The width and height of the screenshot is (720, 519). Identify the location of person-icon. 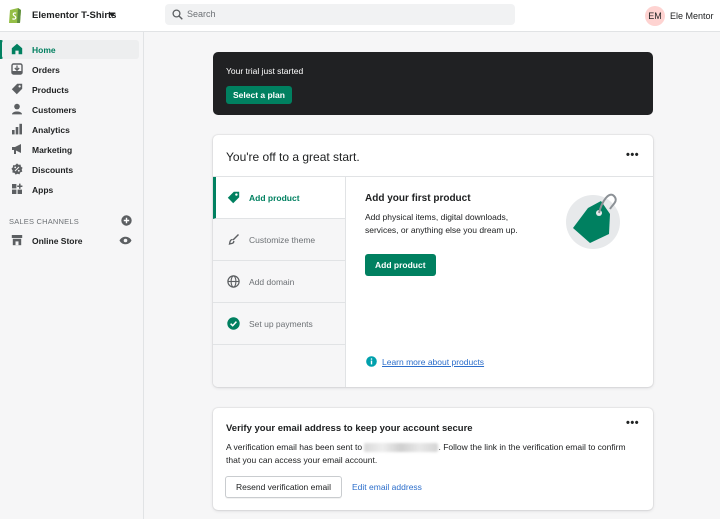
(17, 109).